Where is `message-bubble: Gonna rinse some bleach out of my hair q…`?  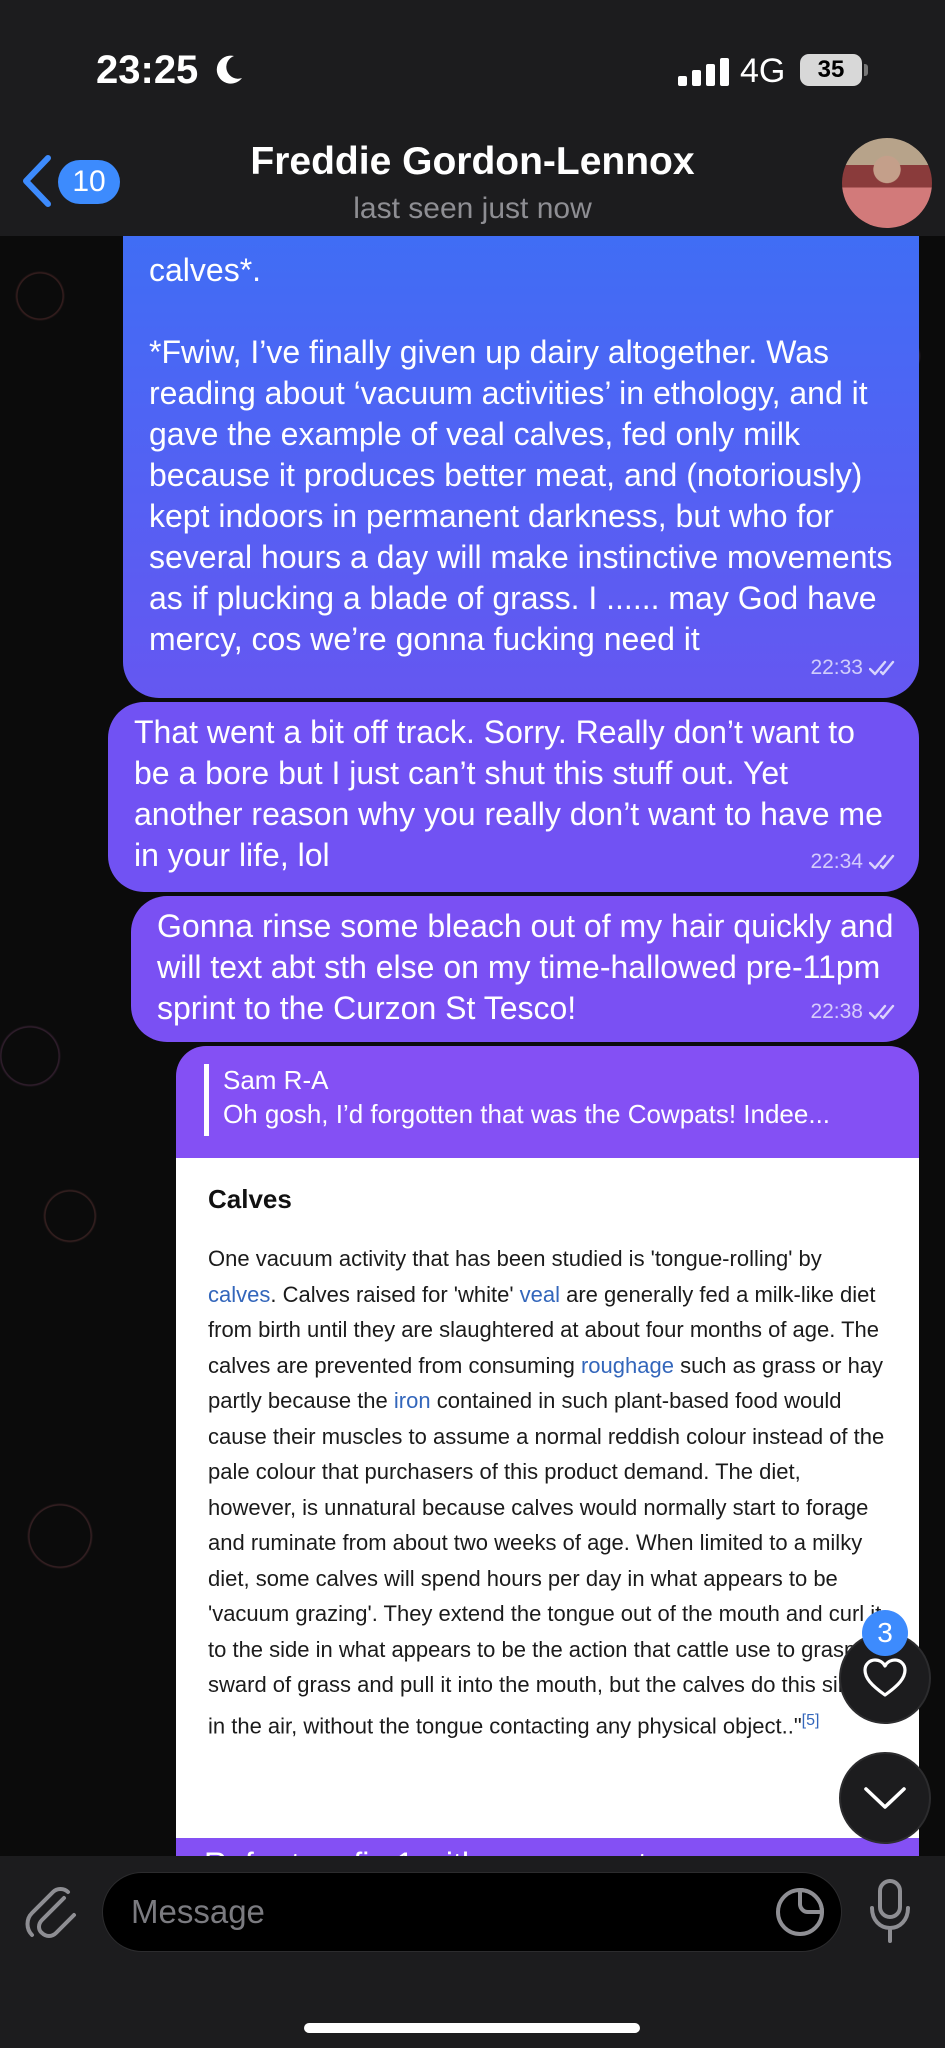 message-bubble: Gonna rinse some bleach out of my hair q… is located at coordinates (525, 969).